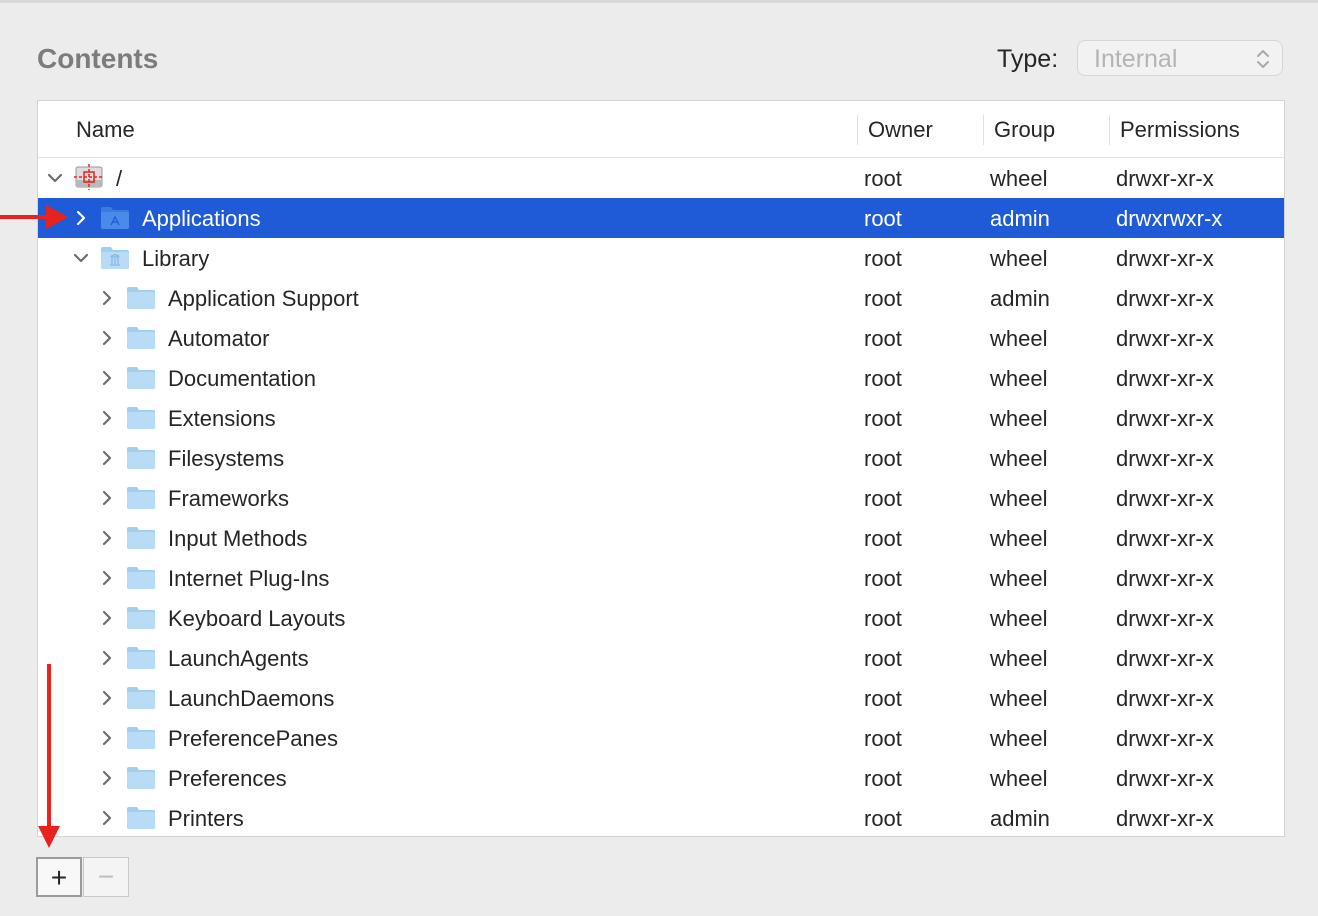 This screenshot has width=1318, height=916. I want to click on table-row: Library root wheel drwxr-xr-x, so click(661, 258).